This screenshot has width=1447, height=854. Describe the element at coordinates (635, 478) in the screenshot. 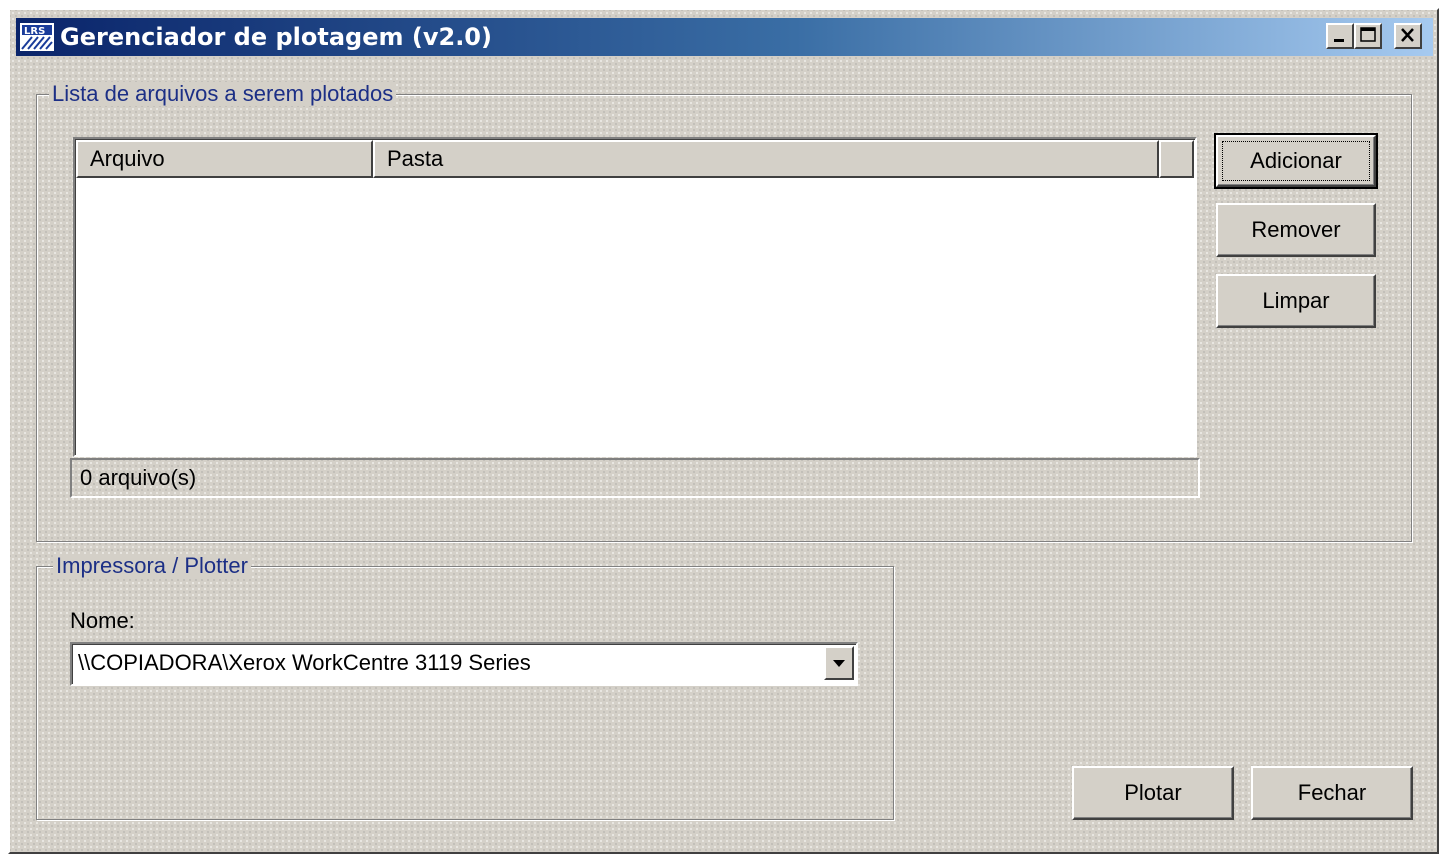

I see `file-count-status: 0 arquivo(s)` at that location.